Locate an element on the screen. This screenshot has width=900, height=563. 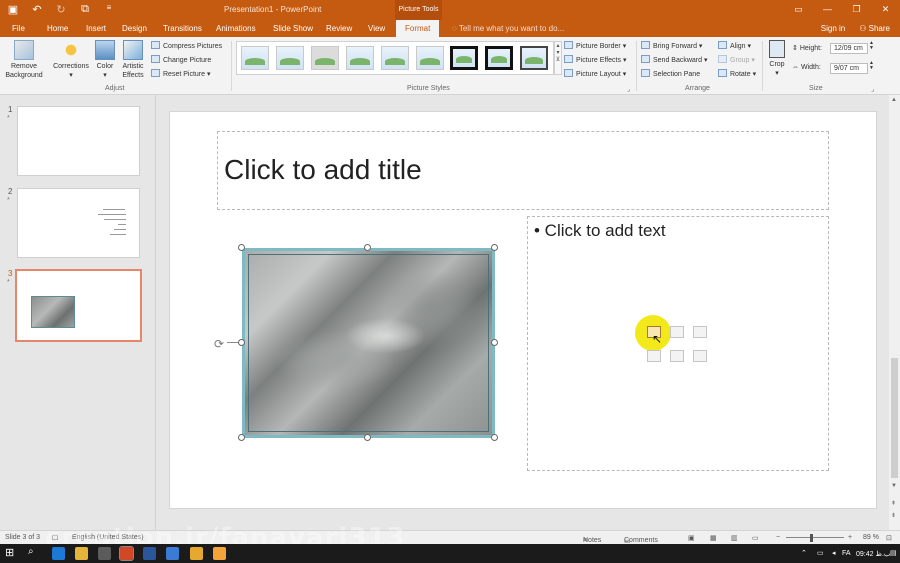
rotate-button: Rotate ▾ is located at coordinates (737, 73).